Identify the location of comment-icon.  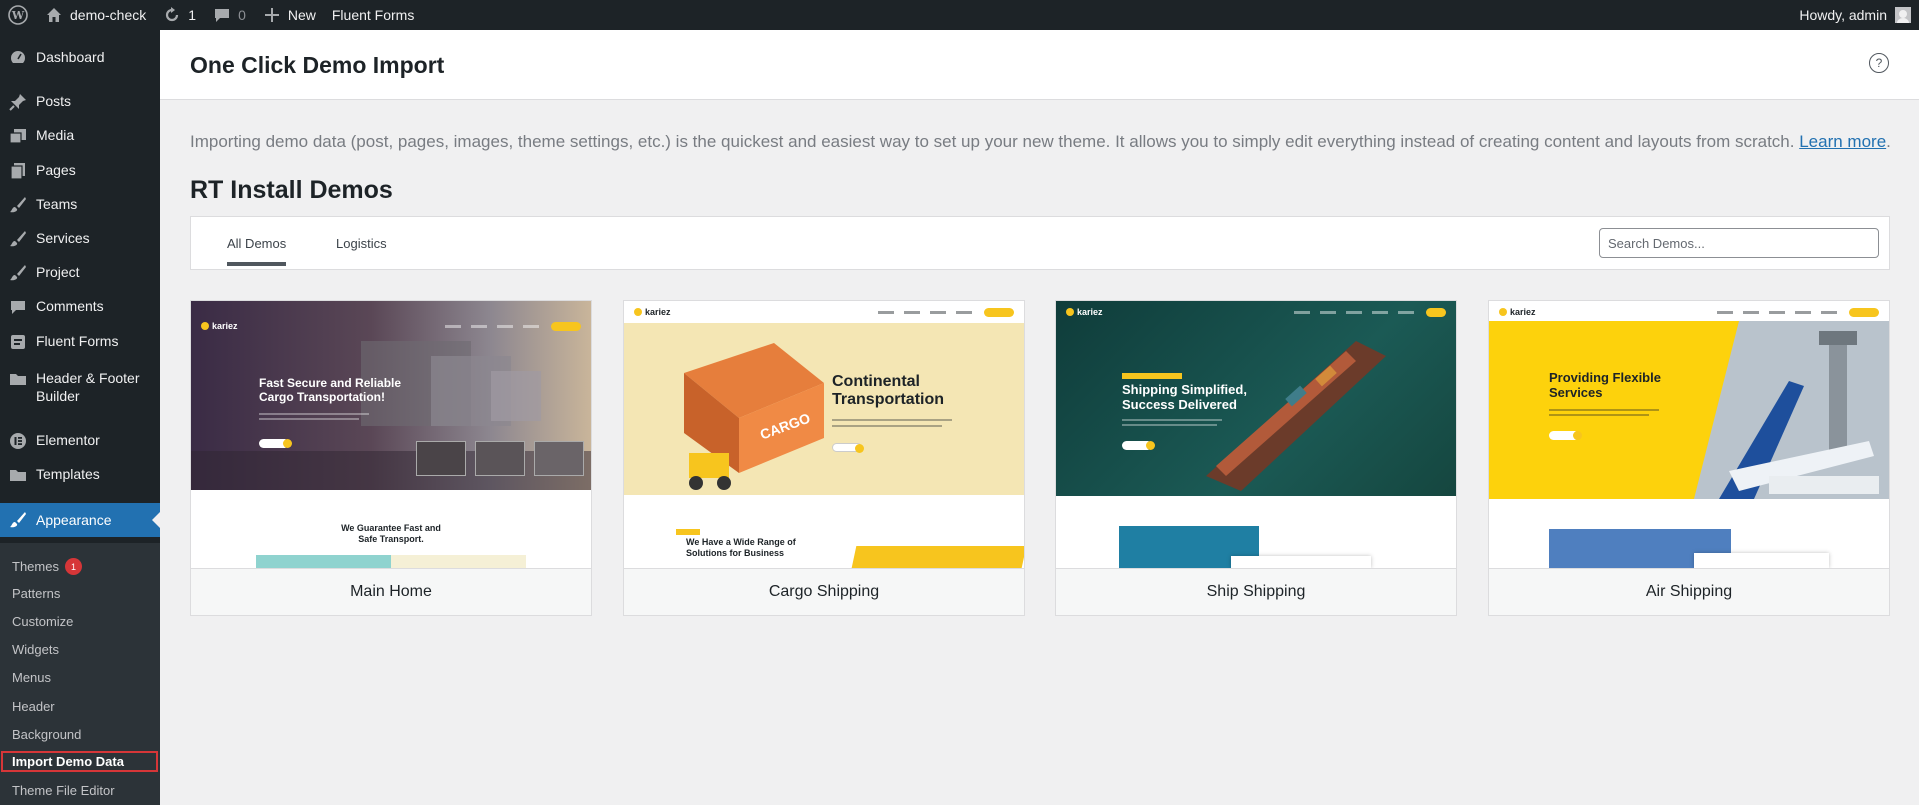
(18, 307).